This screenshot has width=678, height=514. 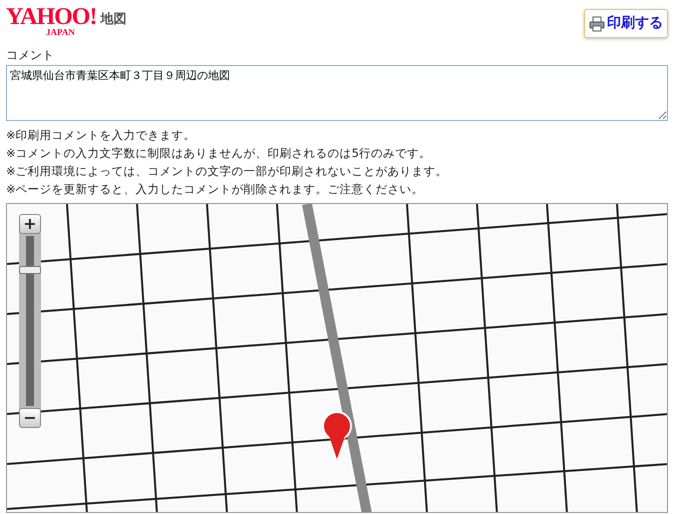 What do you see at coordinates (30, 224) in the screenshot?
I see `zoom-in-button: +` at bounding box center [30, 224].